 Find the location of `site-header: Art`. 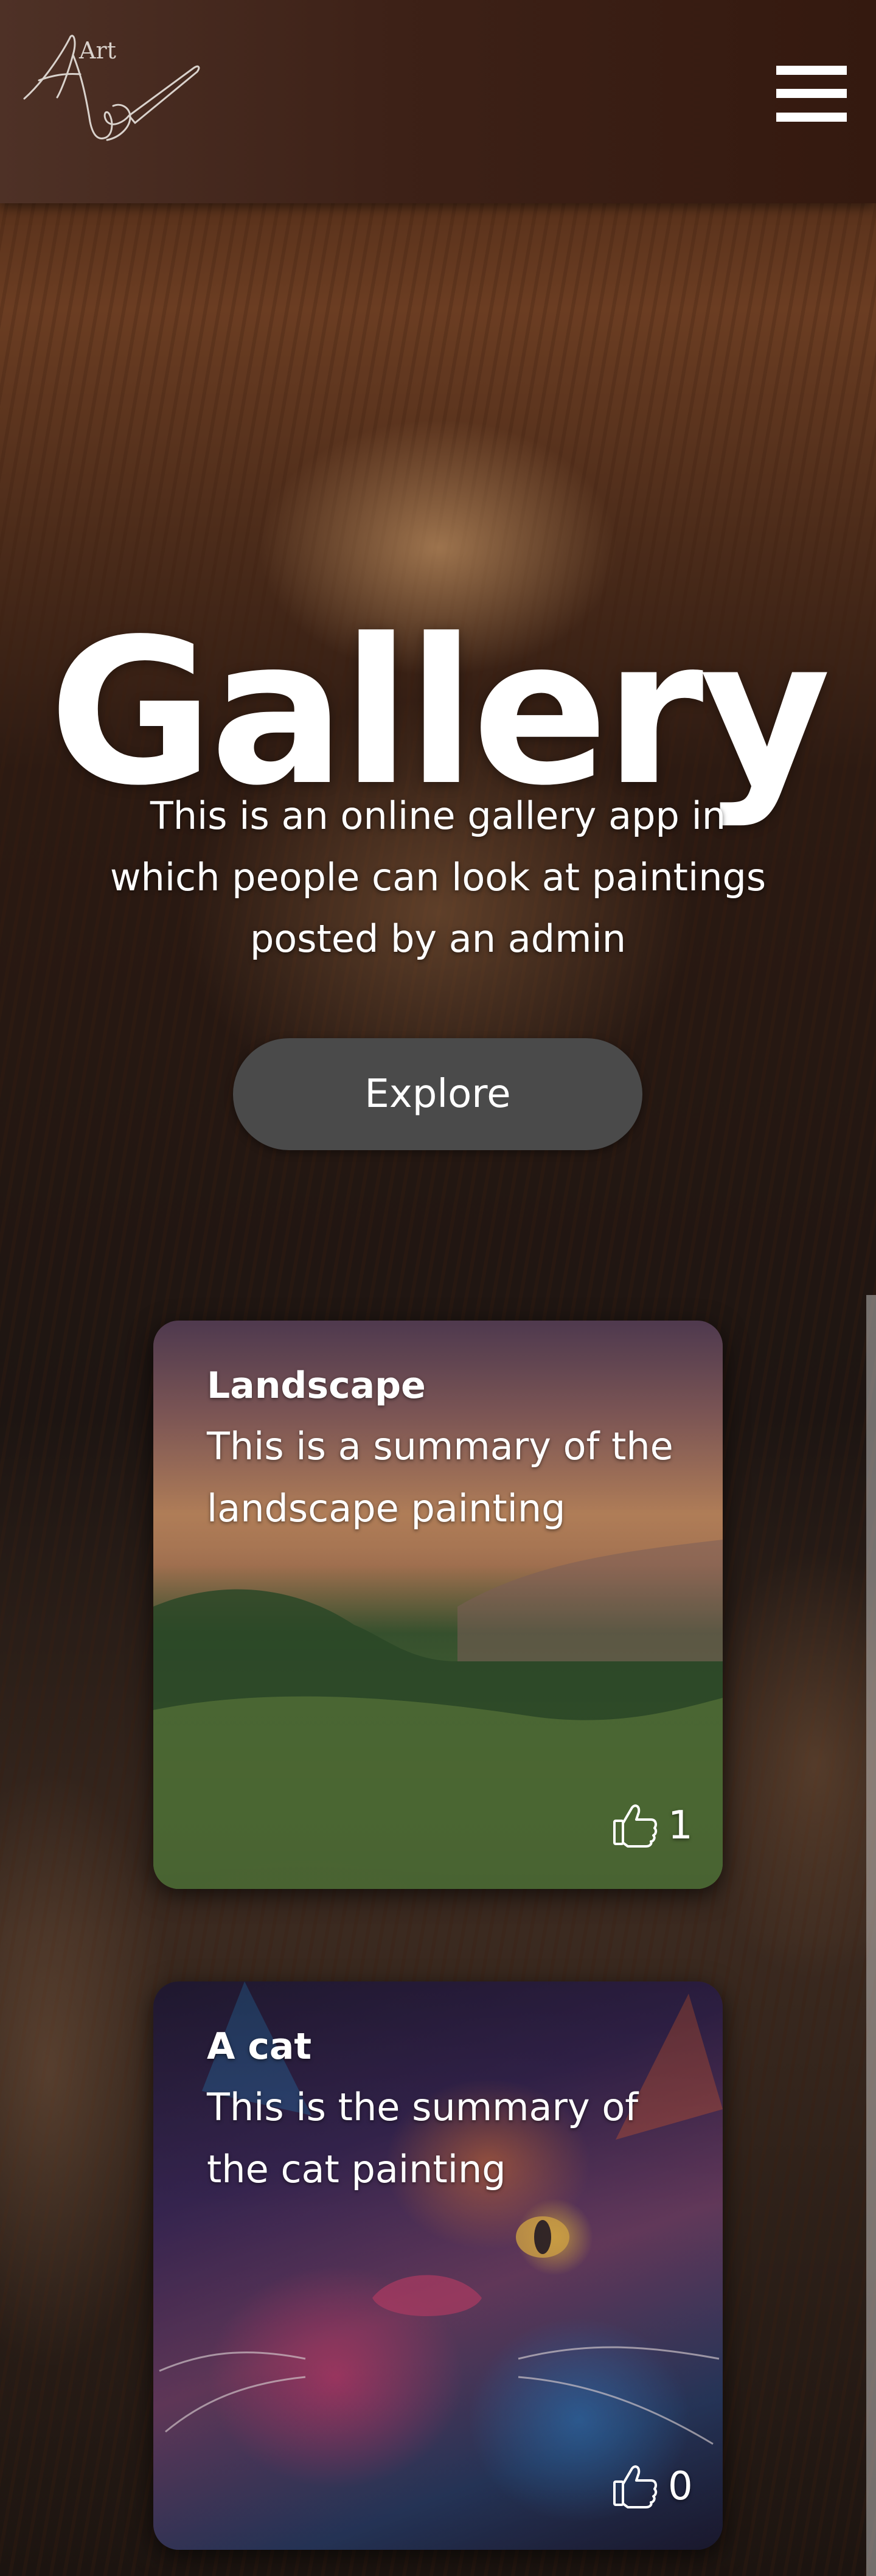

site-header: Art is located at coordinates (438, 102).